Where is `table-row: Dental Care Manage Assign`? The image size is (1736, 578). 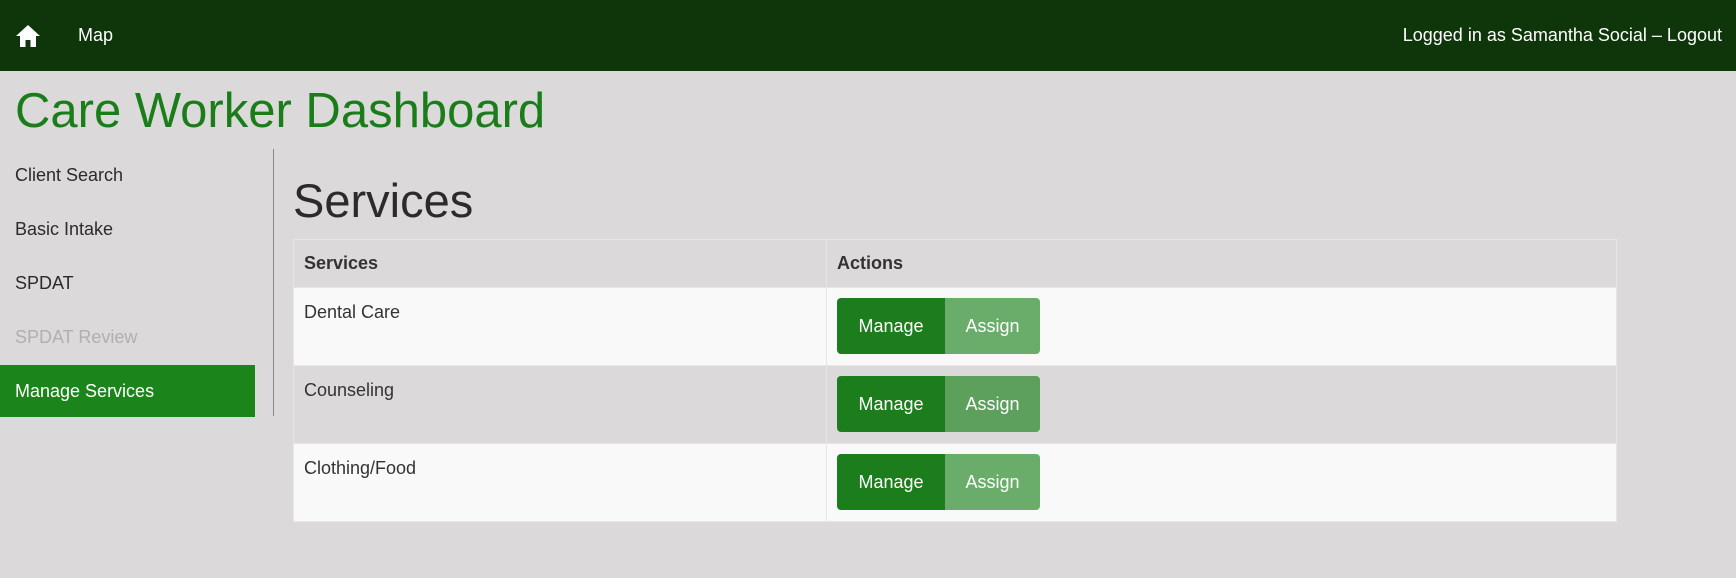 table-row: Dental Care Manage Assign is located at coordinates (955, 327).